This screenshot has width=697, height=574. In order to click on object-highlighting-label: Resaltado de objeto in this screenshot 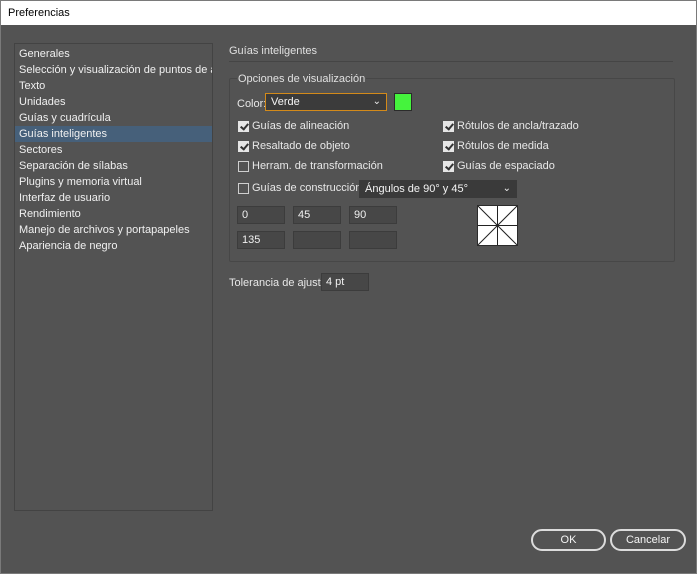, I will do `click(301, 146)`.